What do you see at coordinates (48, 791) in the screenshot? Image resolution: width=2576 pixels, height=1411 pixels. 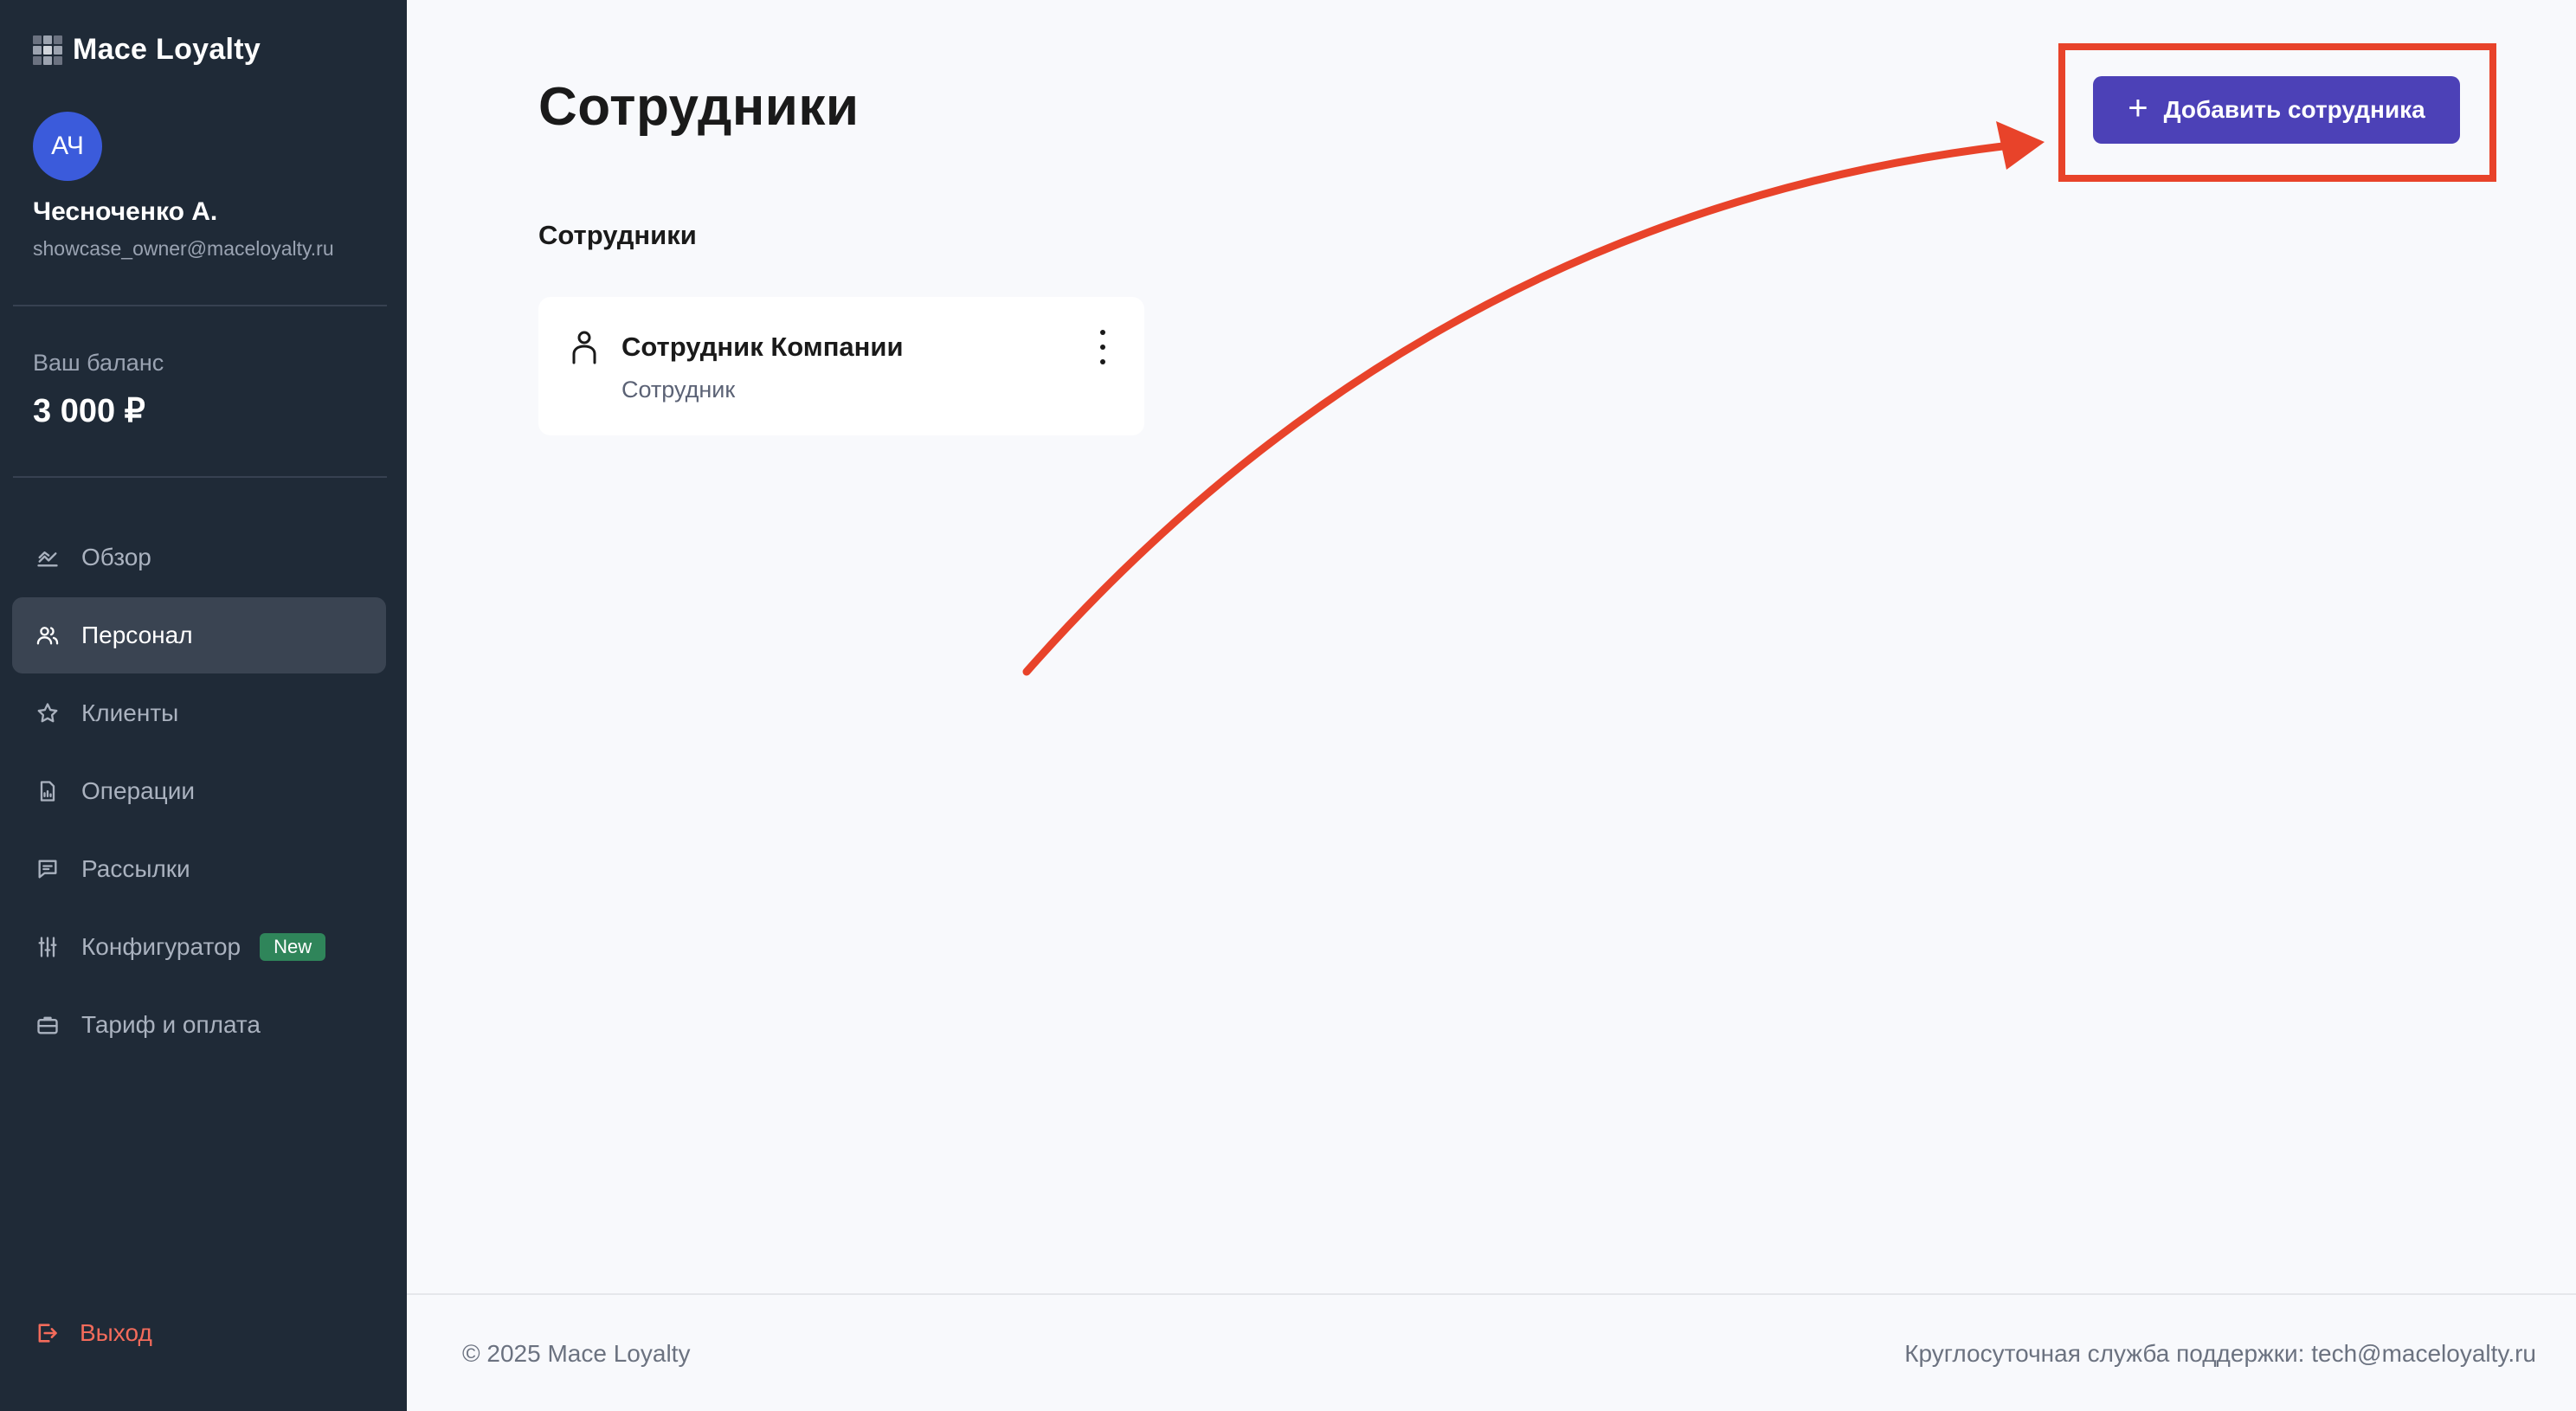 I see `document-icon` at bounding box center [48, 791].